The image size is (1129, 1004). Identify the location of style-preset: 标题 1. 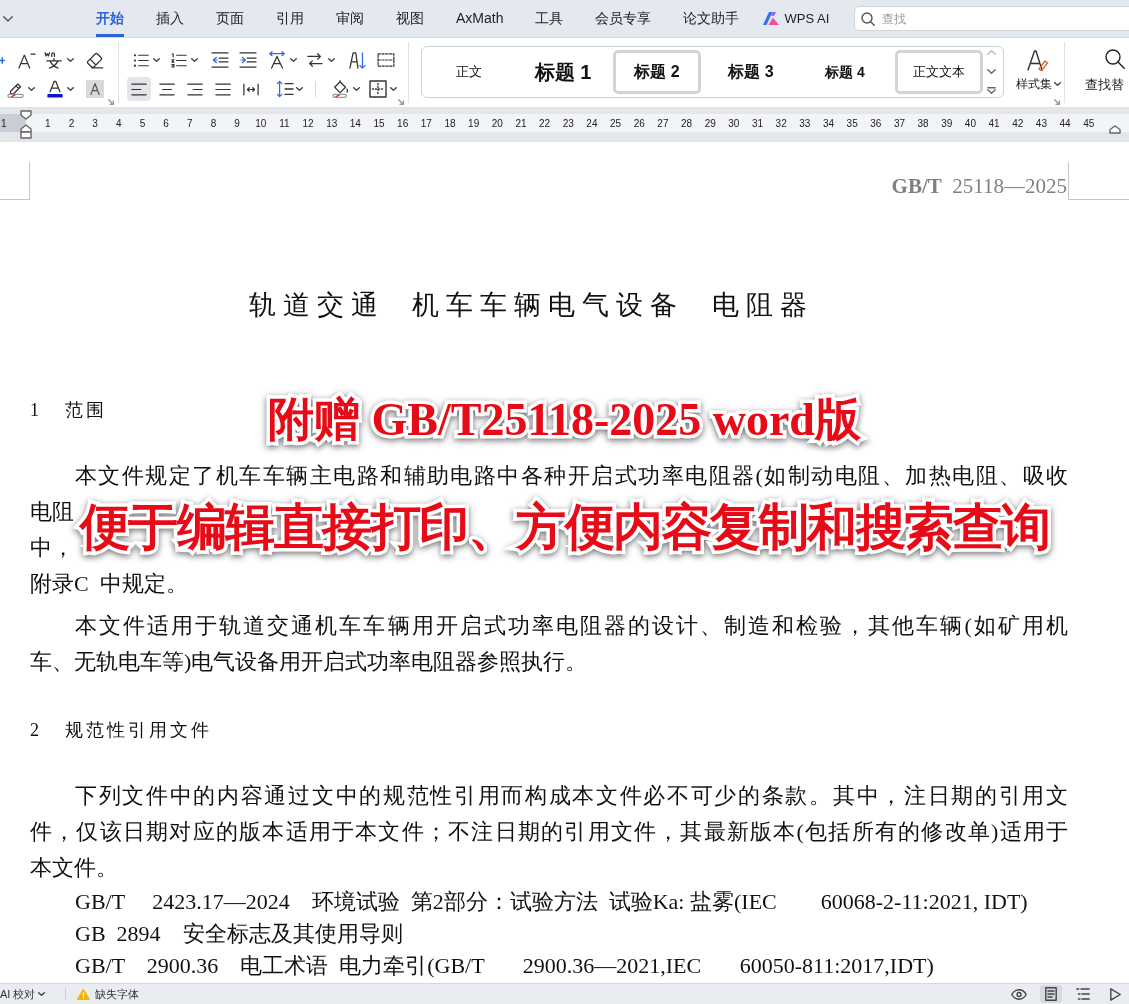
(563, 72).